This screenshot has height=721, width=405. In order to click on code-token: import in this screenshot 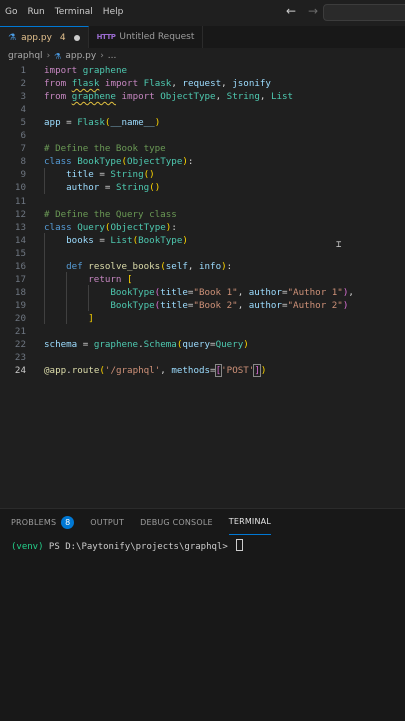, I will do `click(61, 70)`.